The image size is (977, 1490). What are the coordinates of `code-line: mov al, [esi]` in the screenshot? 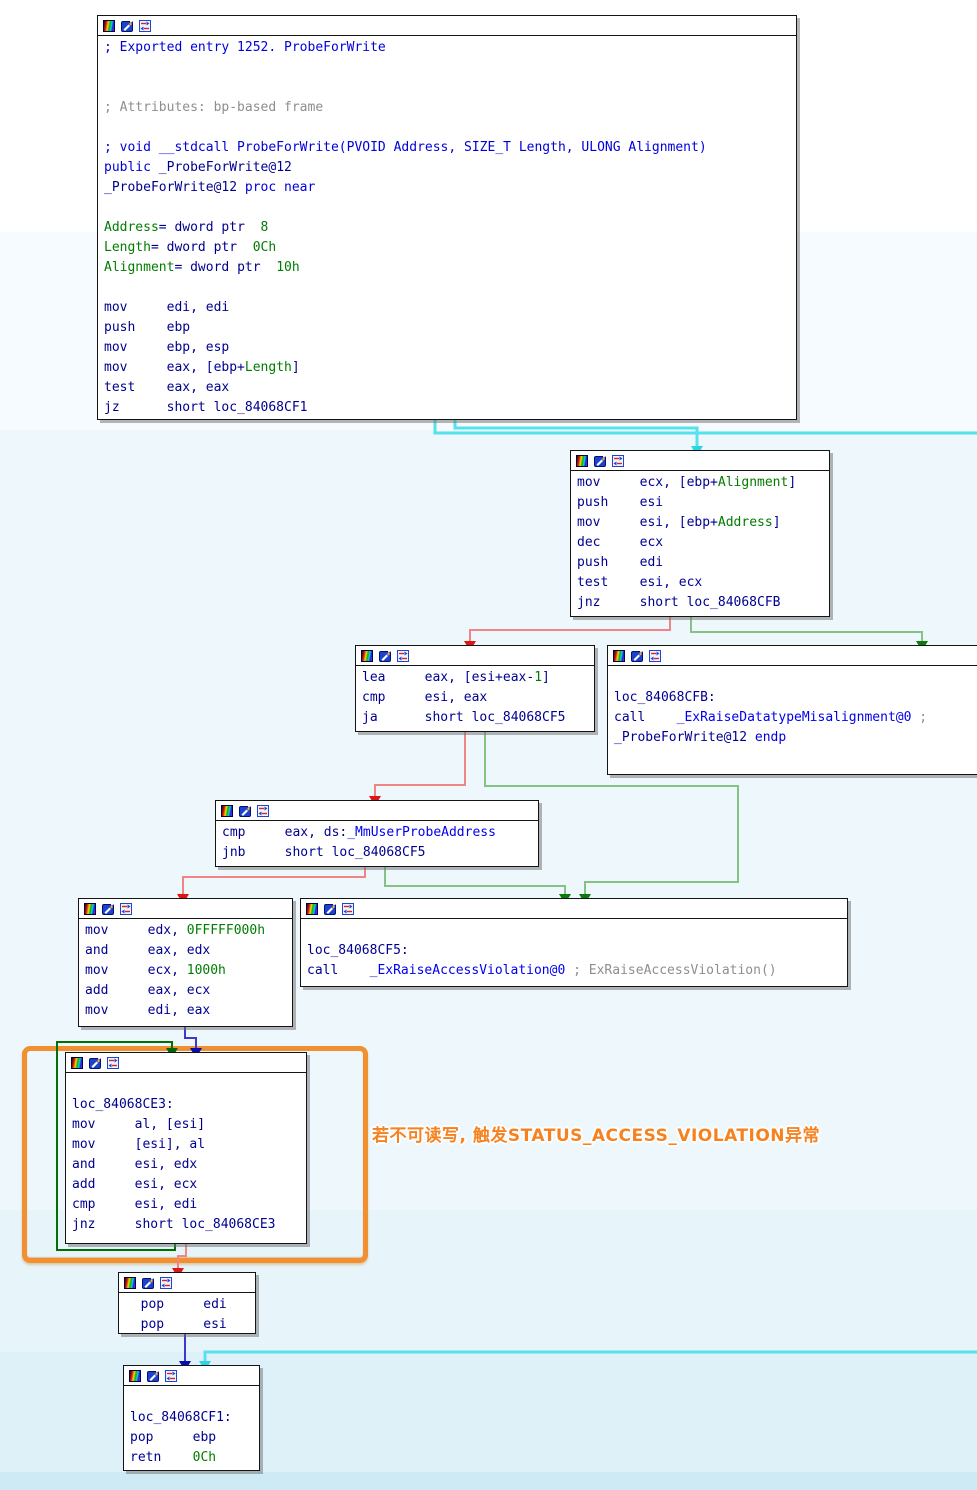 It's located at (139, 1124).